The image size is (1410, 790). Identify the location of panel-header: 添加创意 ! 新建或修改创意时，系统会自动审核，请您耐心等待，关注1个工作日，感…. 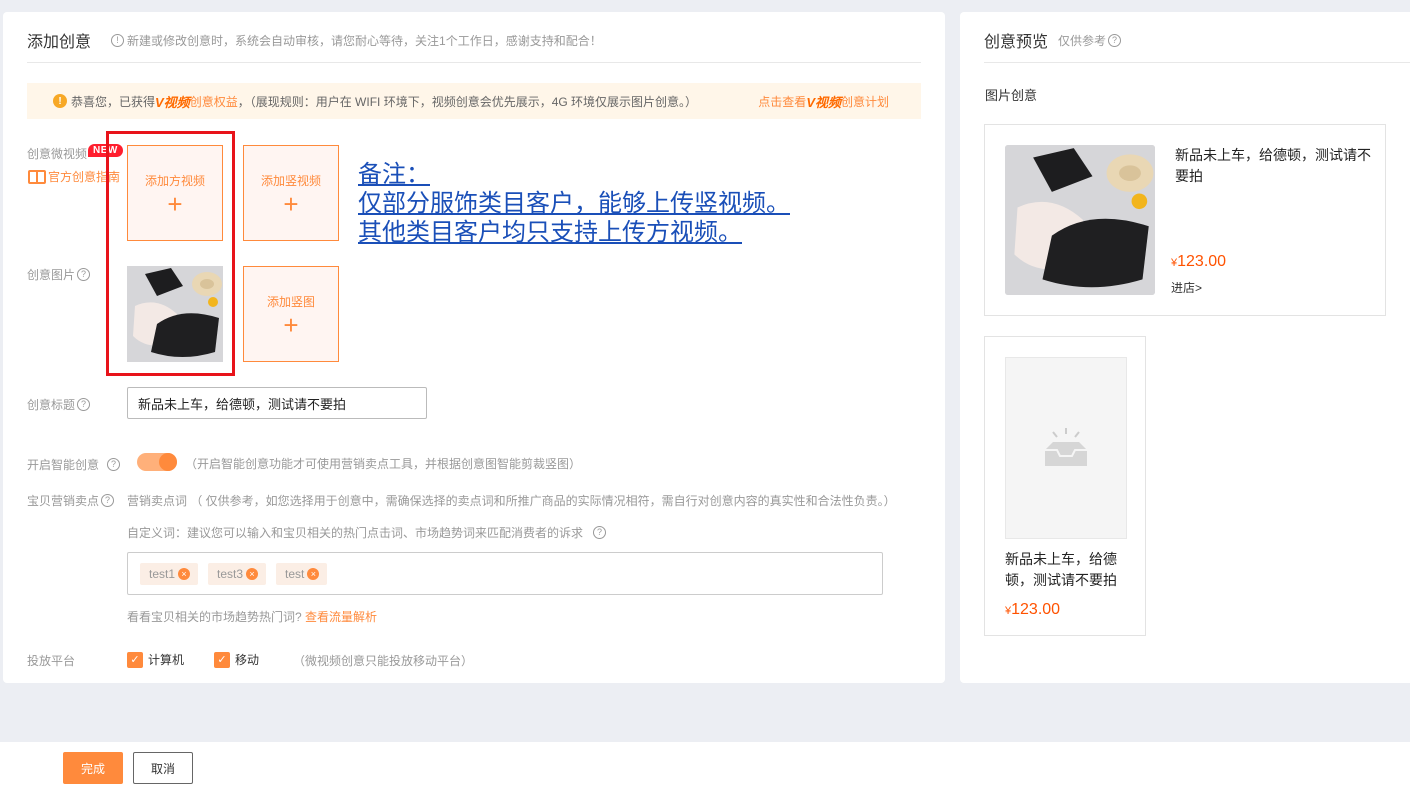
(314, 40).